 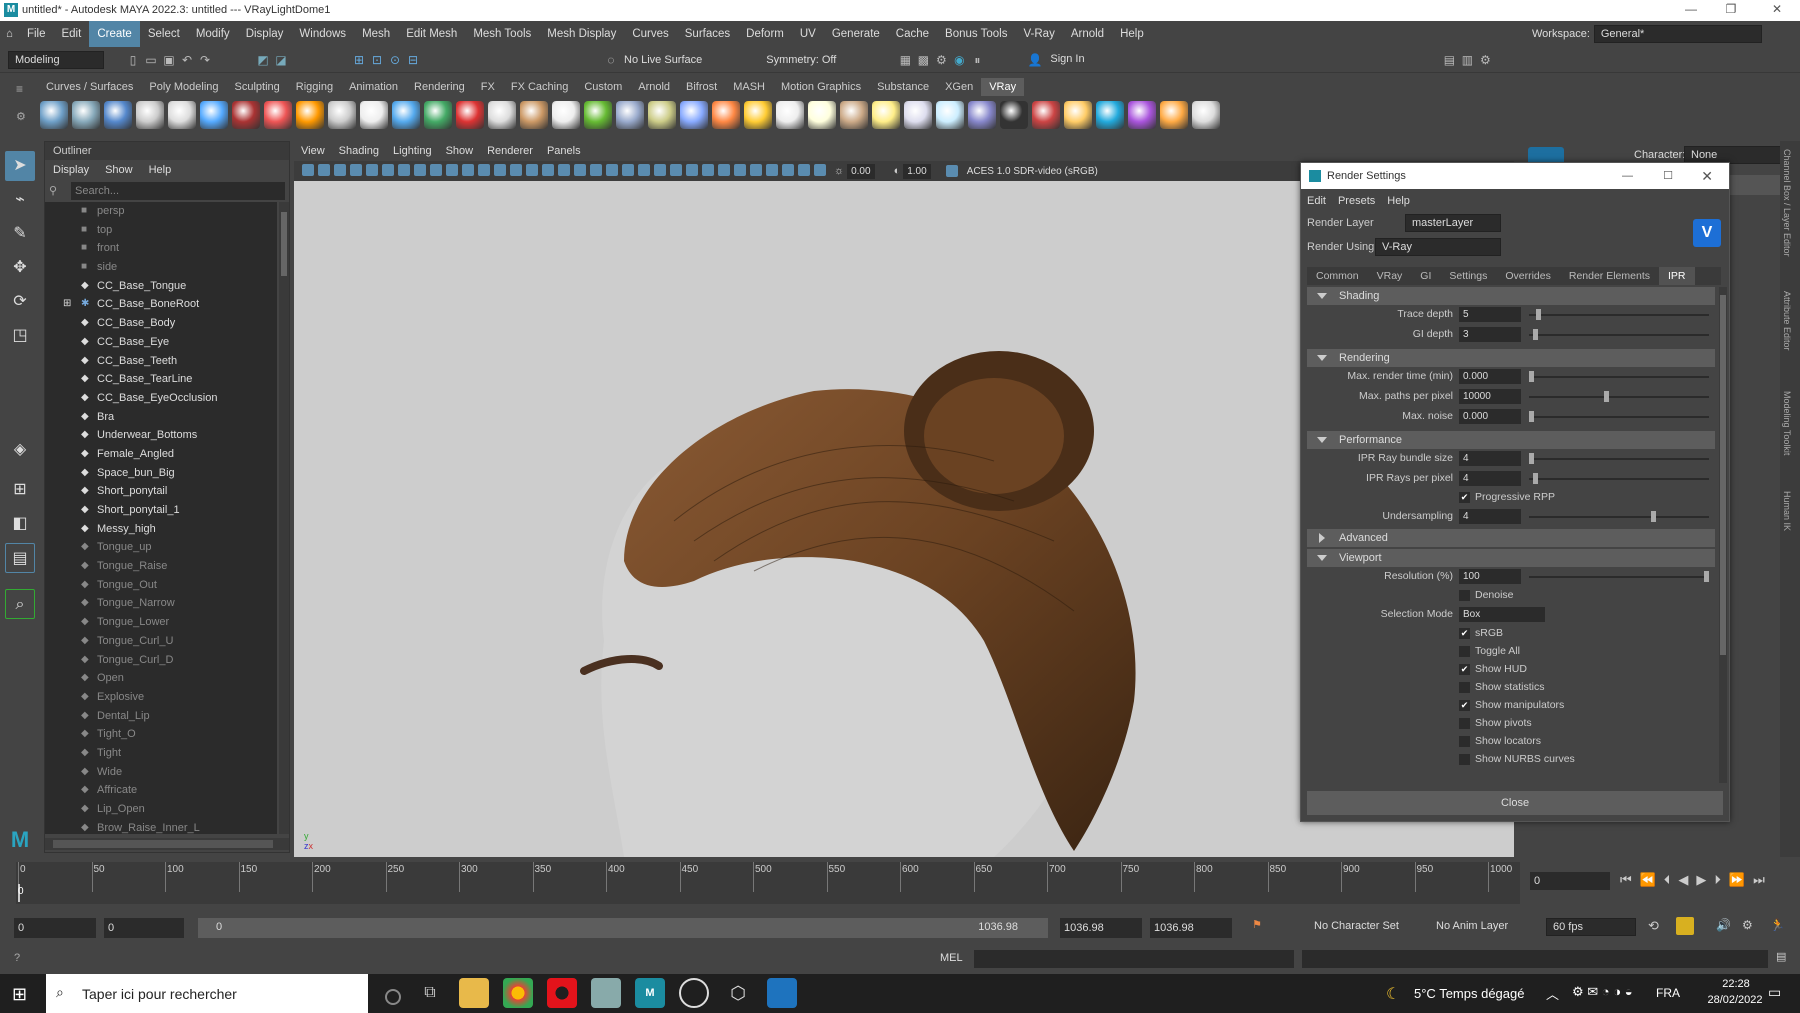 What do you see at coordinates (1464, 497) in the screenshot?
I see `progressive-rpp-checkbox: ✔` at bounding box center [1464, 497].